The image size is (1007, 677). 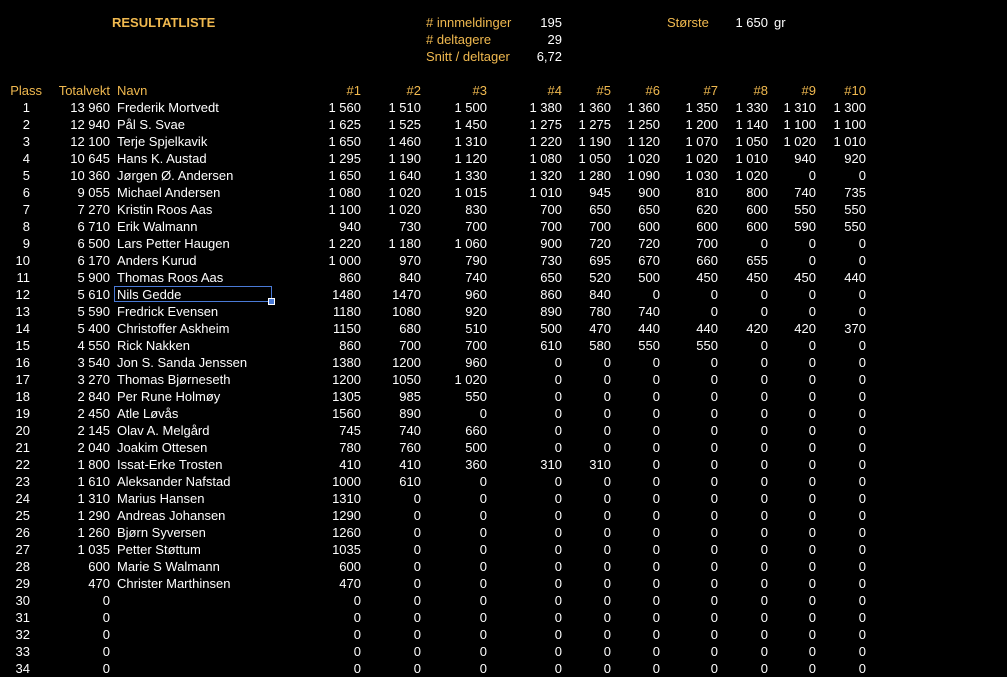 What do you see at coordinates (838, 328) in the screenshot?
I see `cell-fish-10: 370` at bounding box center [838, 328].